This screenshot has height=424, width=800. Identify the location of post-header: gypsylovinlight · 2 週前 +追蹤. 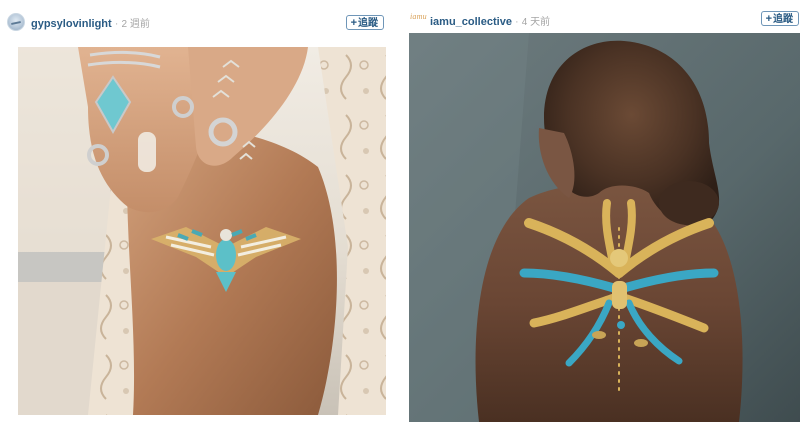
(197, 17).